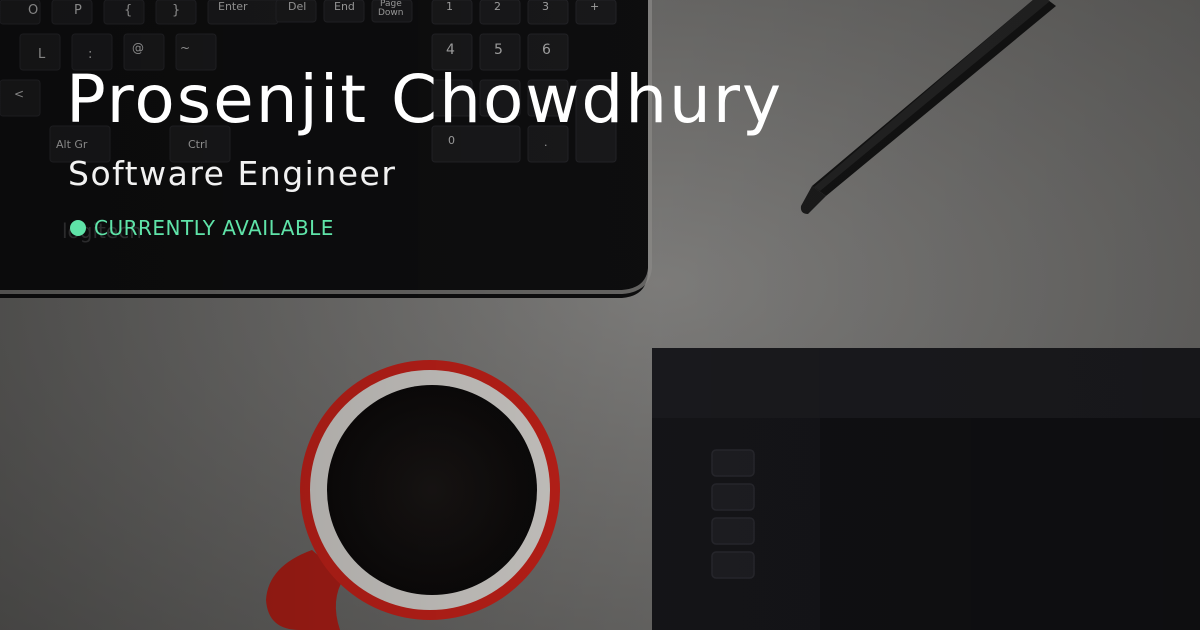 Image resolution: width=1200 pixels, height=630 pixels. I want to click on svg-text: 5, so click(498, 50).